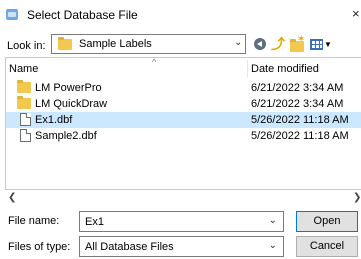  What do you see at coordinates (94, 222) in the screenshot?
I see `file-name-value: Ex1` at bounding box center [94, 222].